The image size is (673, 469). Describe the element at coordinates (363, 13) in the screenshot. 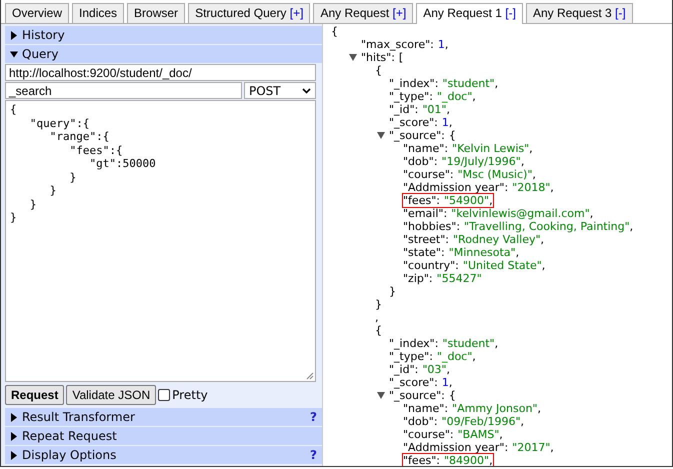

I see `tab: Any Request [+]` at that location.